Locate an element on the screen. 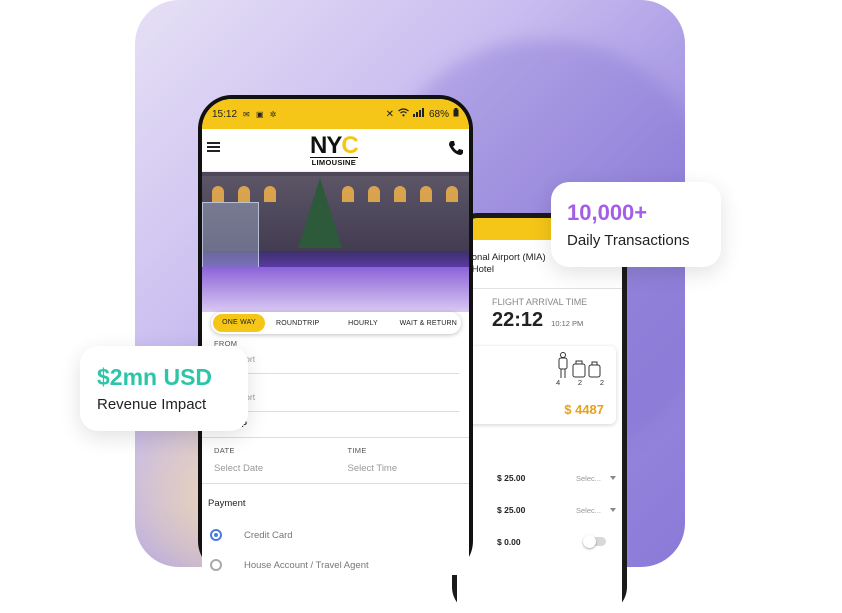  status-time: 15:12 is located at coordinates (225, 114).